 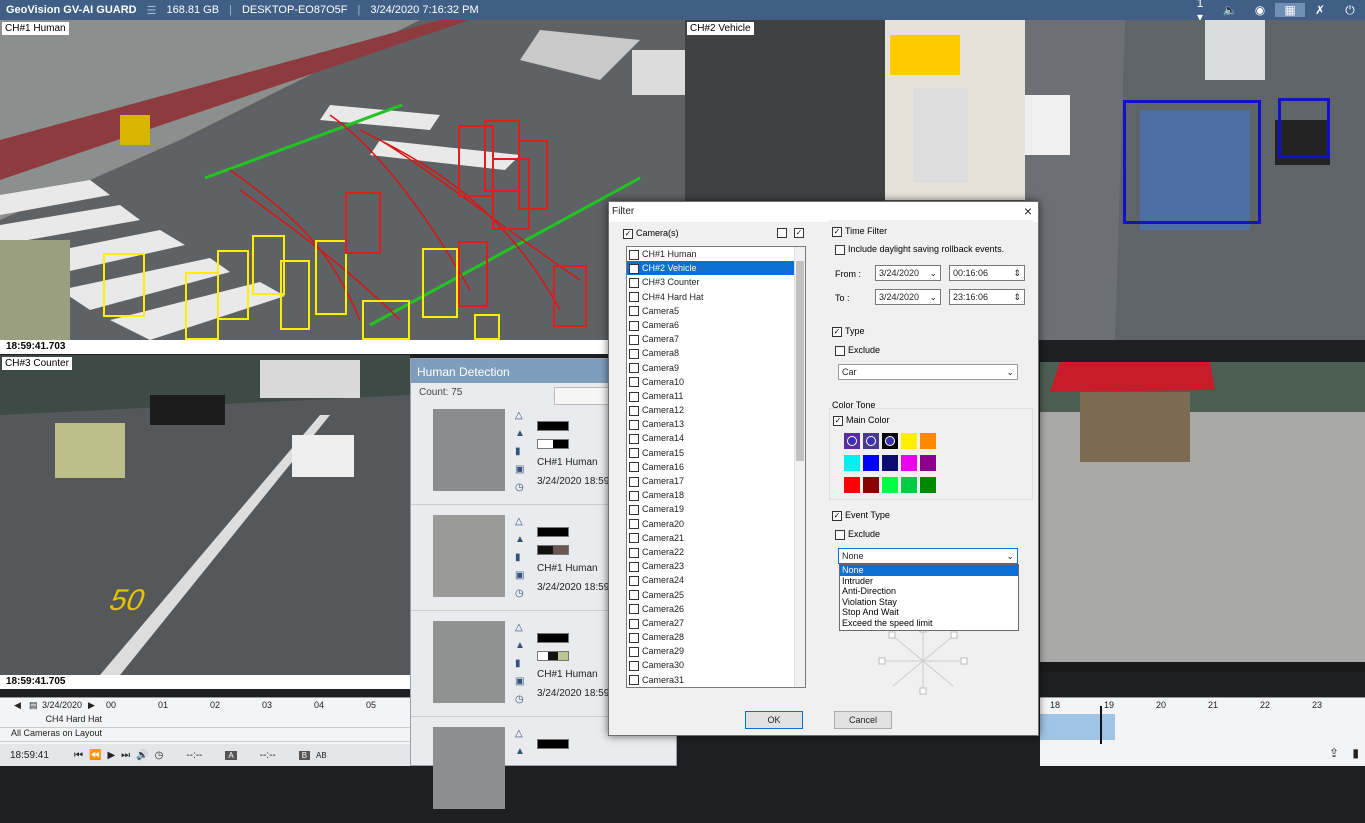 I want to click on to-time: 23:16:06 ⇕, so click(x=987, y=297).